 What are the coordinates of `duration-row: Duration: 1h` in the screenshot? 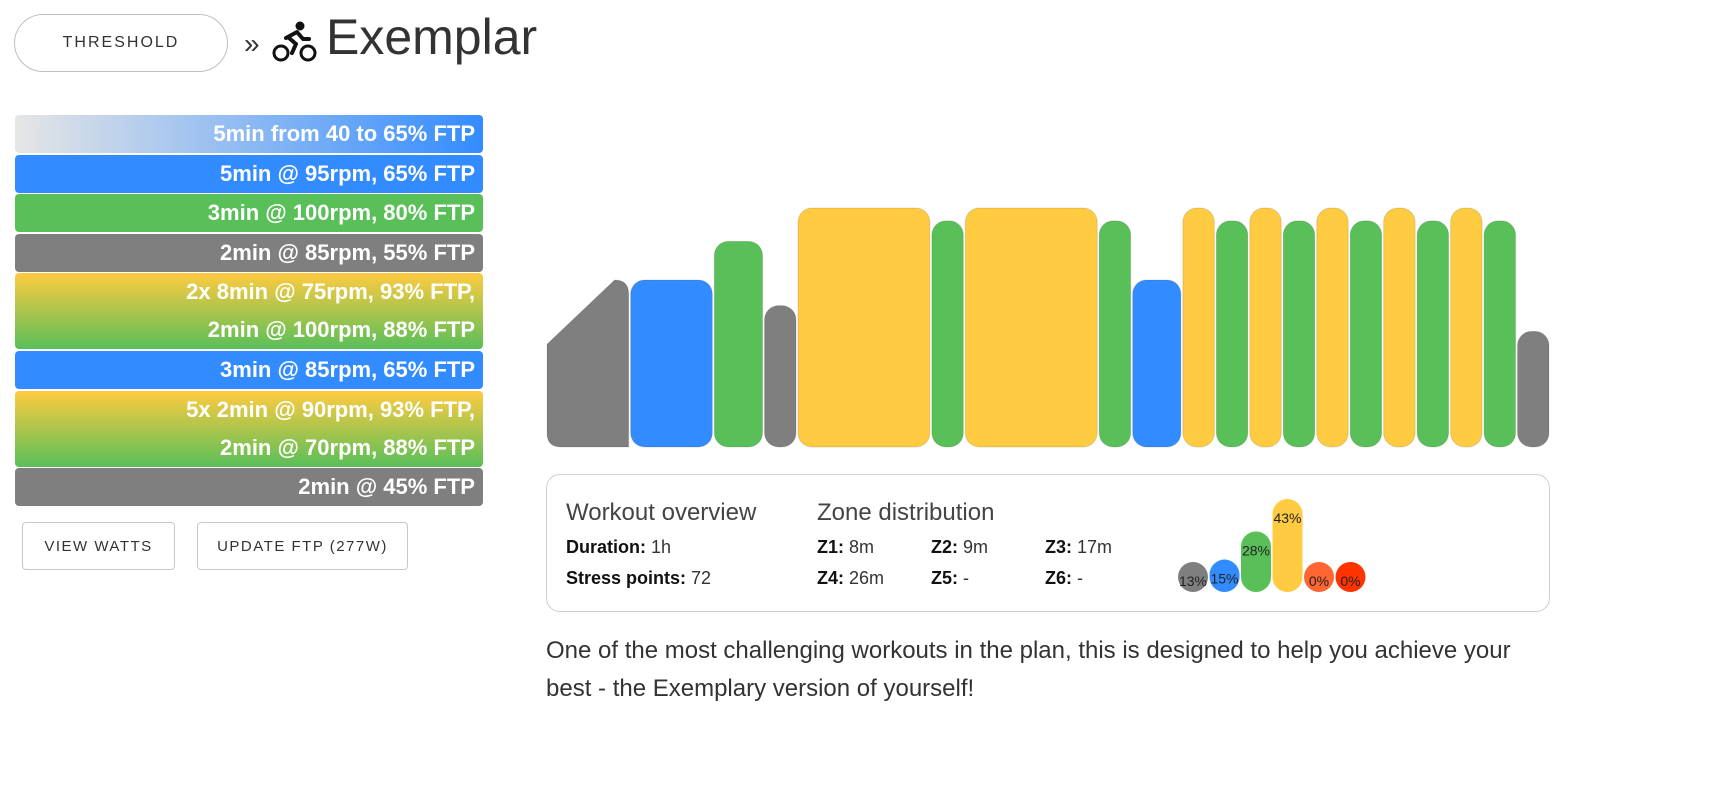 It's located at (618, 547).